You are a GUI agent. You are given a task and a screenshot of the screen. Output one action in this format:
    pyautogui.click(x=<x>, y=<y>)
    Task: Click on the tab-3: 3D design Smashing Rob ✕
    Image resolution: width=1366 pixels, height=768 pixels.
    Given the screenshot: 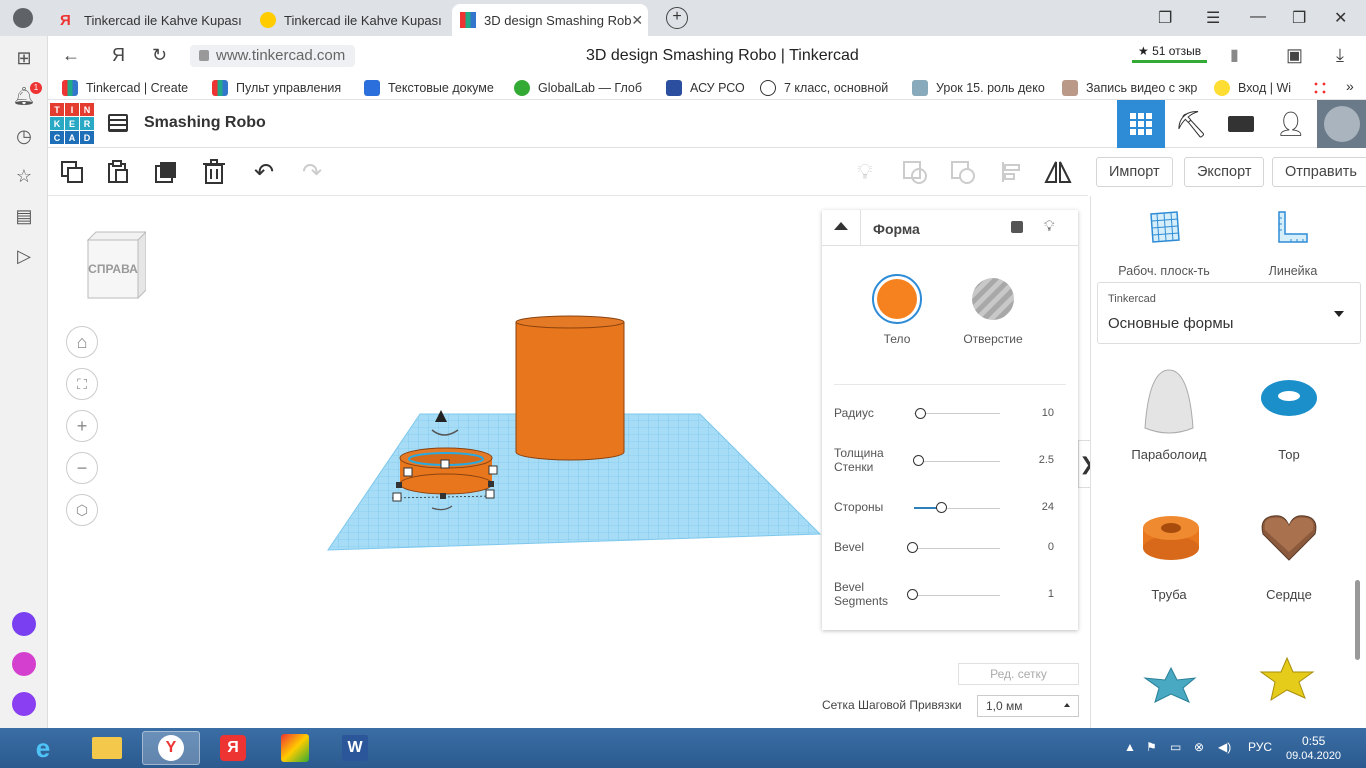 What is the action you would take?
    pyautogui.click(x=550, y=20)
    